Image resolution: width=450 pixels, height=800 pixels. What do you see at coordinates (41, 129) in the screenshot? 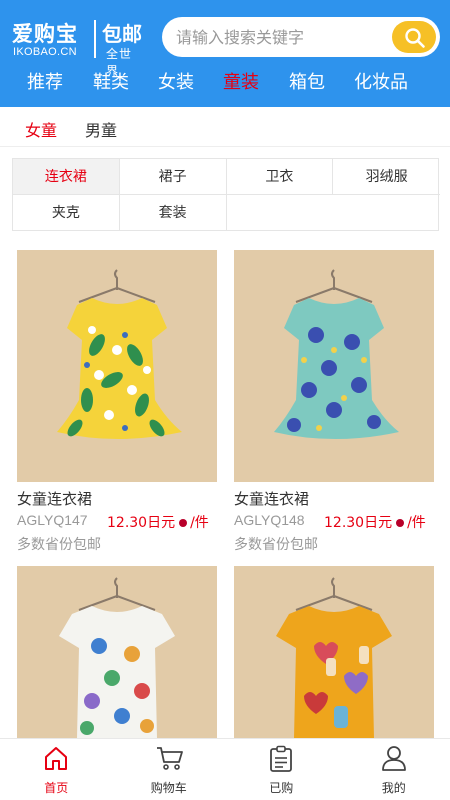
I see `subtab-girls: 女童` at bounding box center [41, 129].